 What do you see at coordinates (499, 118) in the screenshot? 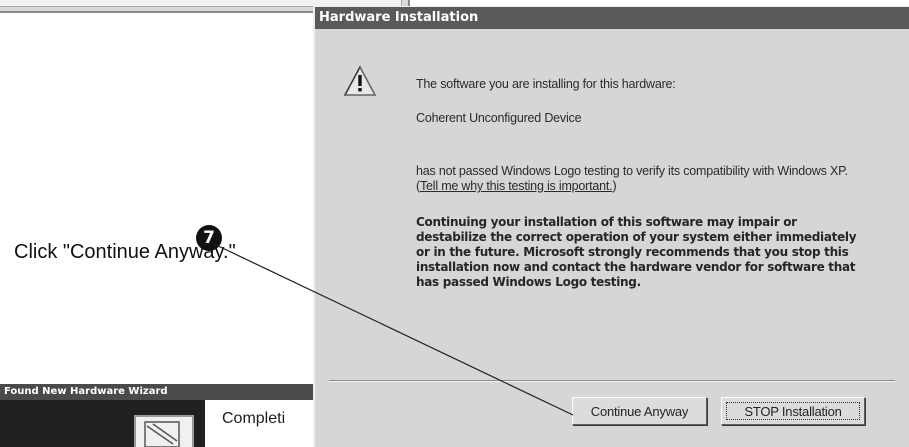
I see `device-name: Coherent Unconfigured Device` at bounding box center [499, 118].